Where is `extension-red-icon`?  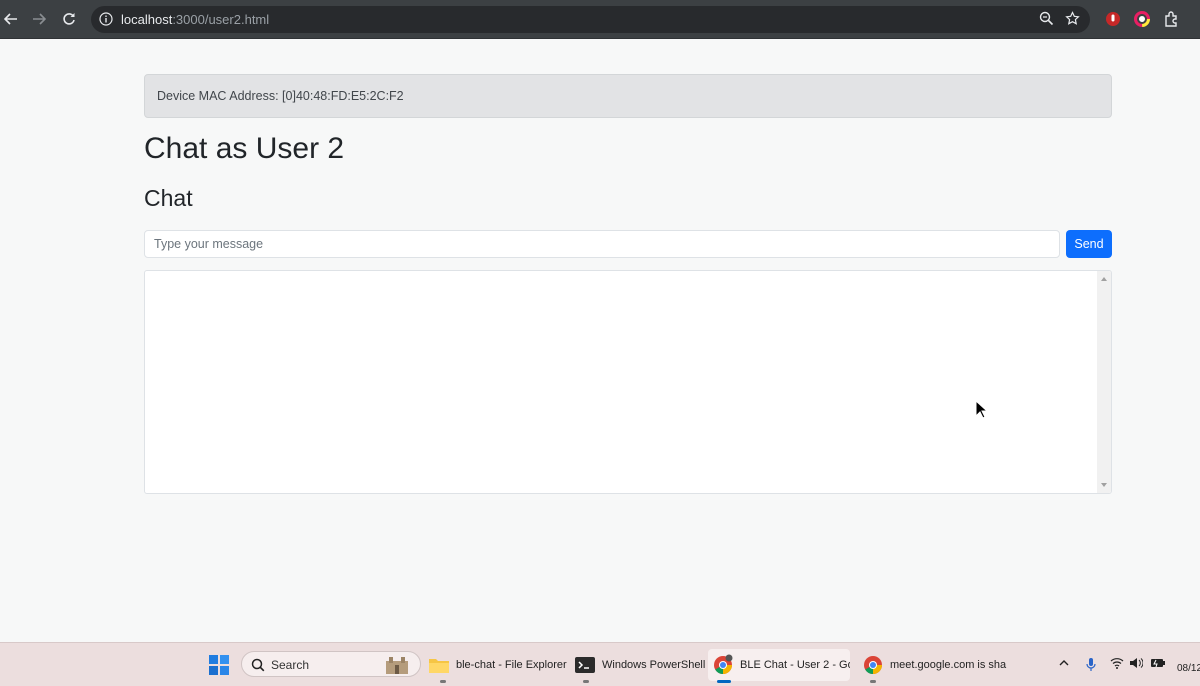 extension-red-icon is located at coordinates (1113, 19).